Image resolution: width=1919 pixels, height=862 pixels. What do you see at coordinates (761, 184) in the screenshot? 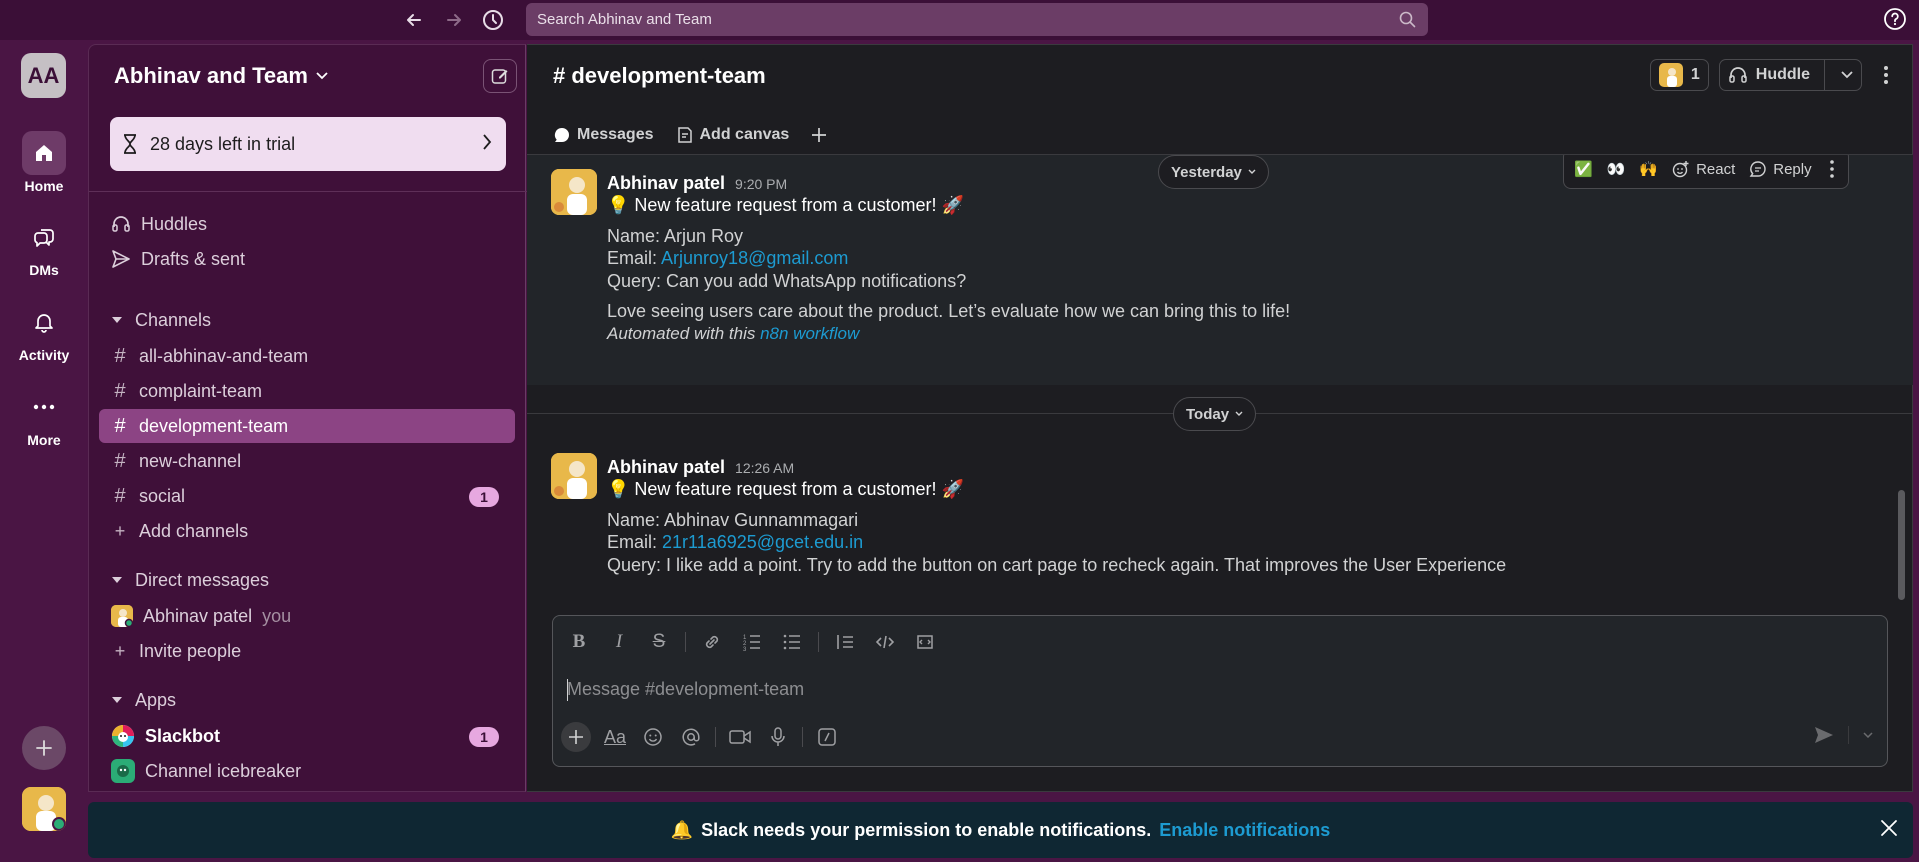
I see `message-timestamp: 9:20 PM` at bounding box center [761, 184].